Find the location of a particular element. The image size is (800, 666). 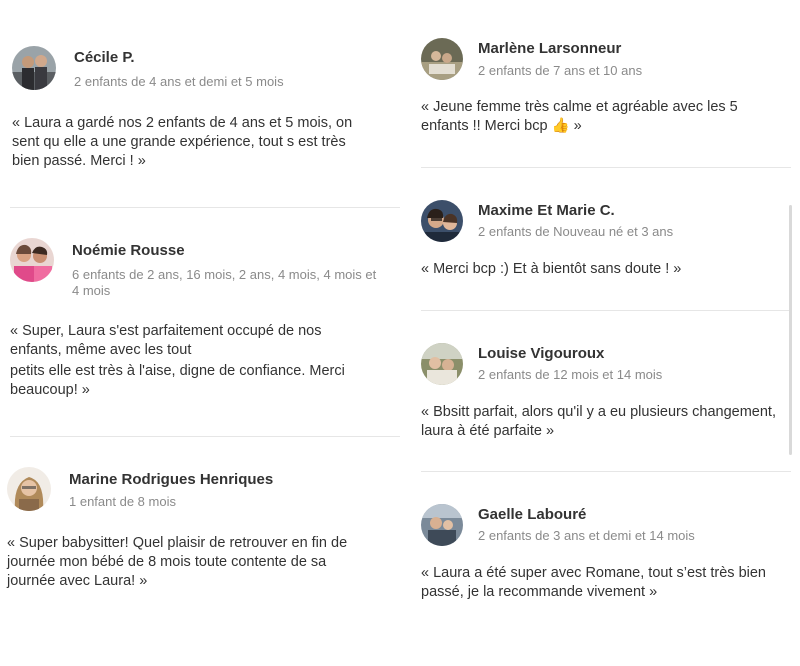

reviewer-children-info: 2 enfants de 7 ans et 10 ans is located at coordinates (560, 70).